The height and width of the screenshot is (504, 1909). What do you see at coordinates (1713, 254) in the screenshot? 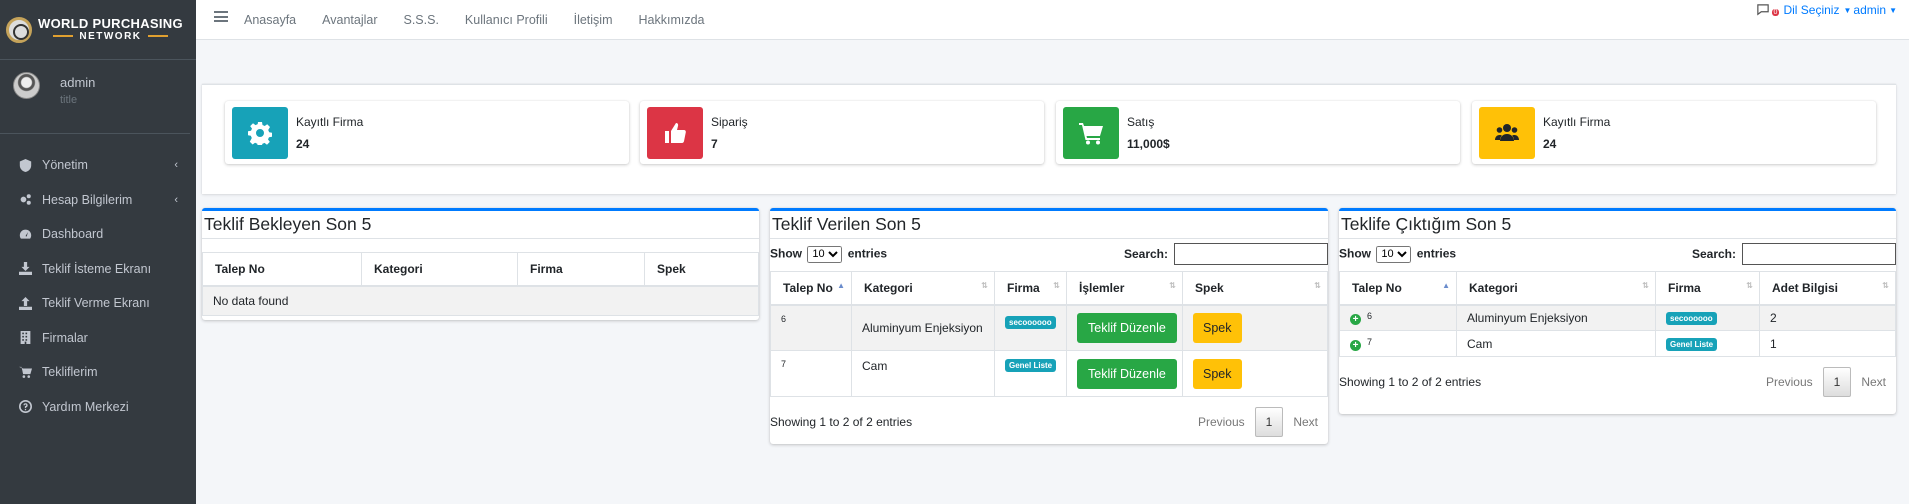
I see `search-label: Search:` at bounding box center [1713, 254].